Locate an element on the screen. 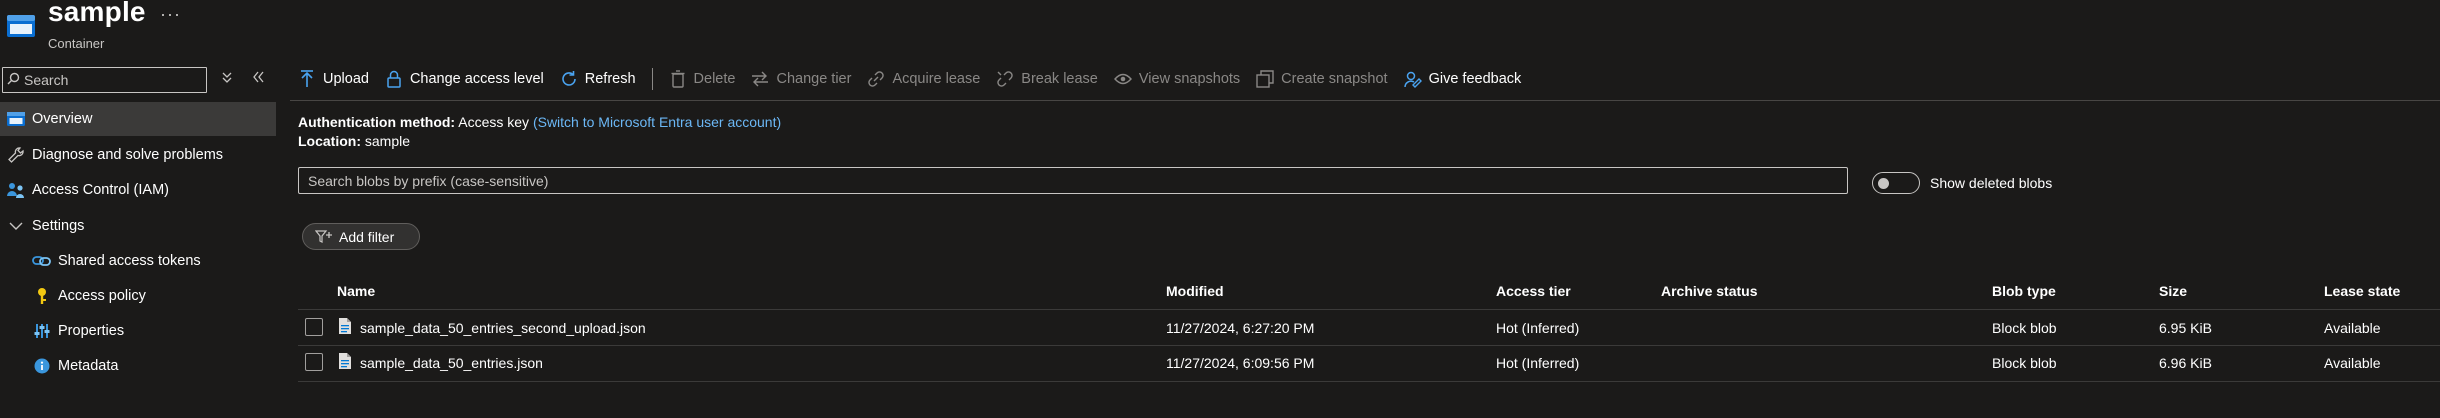 The height and width of the screenshot is (418, 2440). break-lease-label: Break lease is located at coordinates (1059, 79).